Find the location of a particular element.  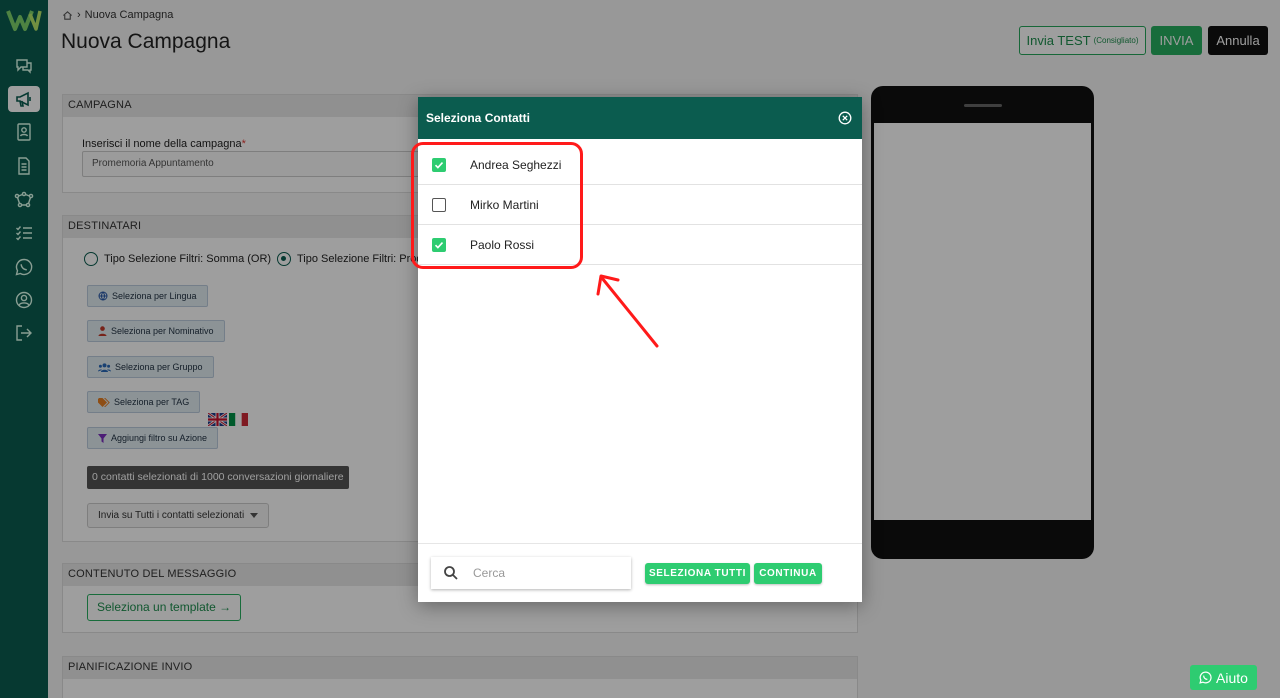

search-input is located at coordinates (543, 573).